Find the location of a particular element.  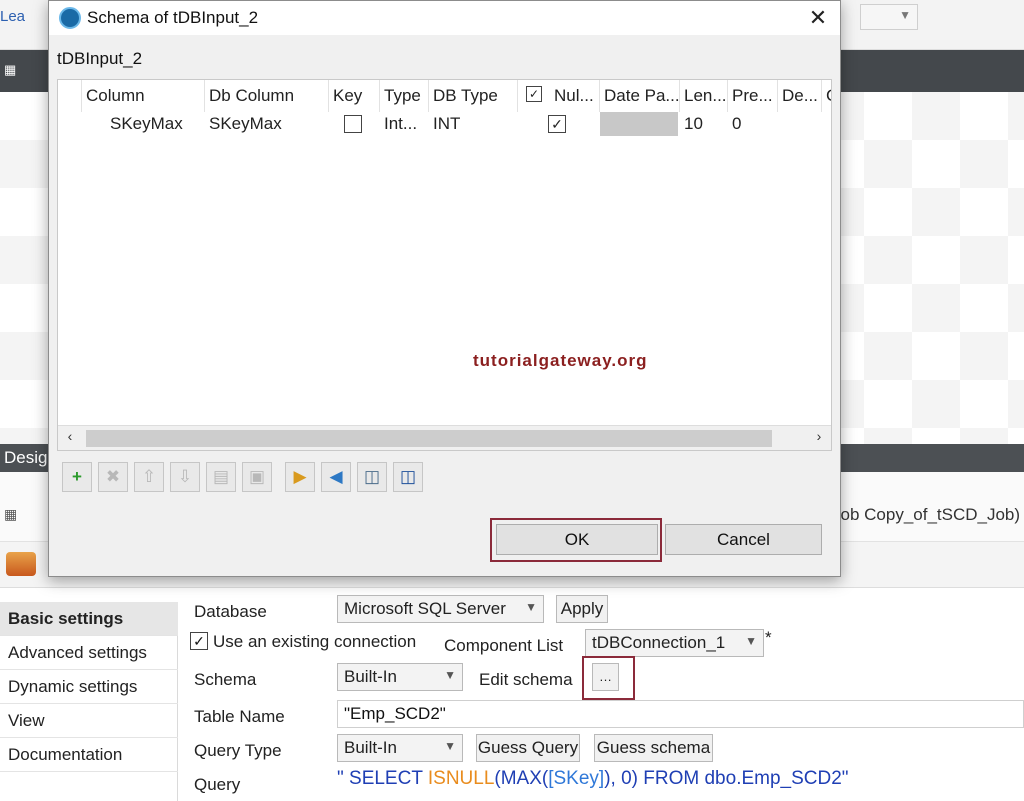

job-title: Job Copy_of_tSCD_Job) is located at coordinates (926, 514).